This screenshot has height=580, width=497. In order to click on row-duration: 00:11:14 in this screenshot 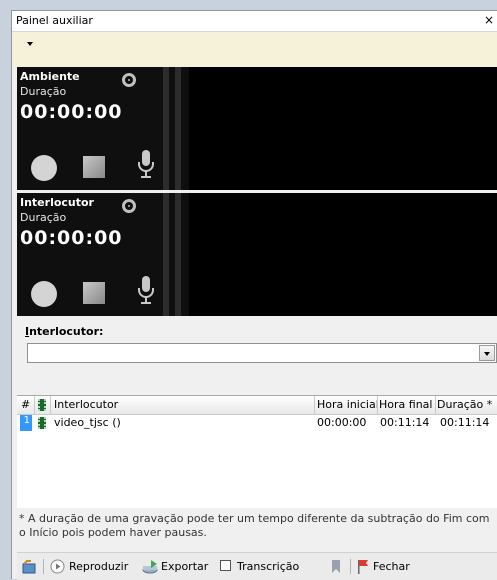, I will do `click(465, 422)`.